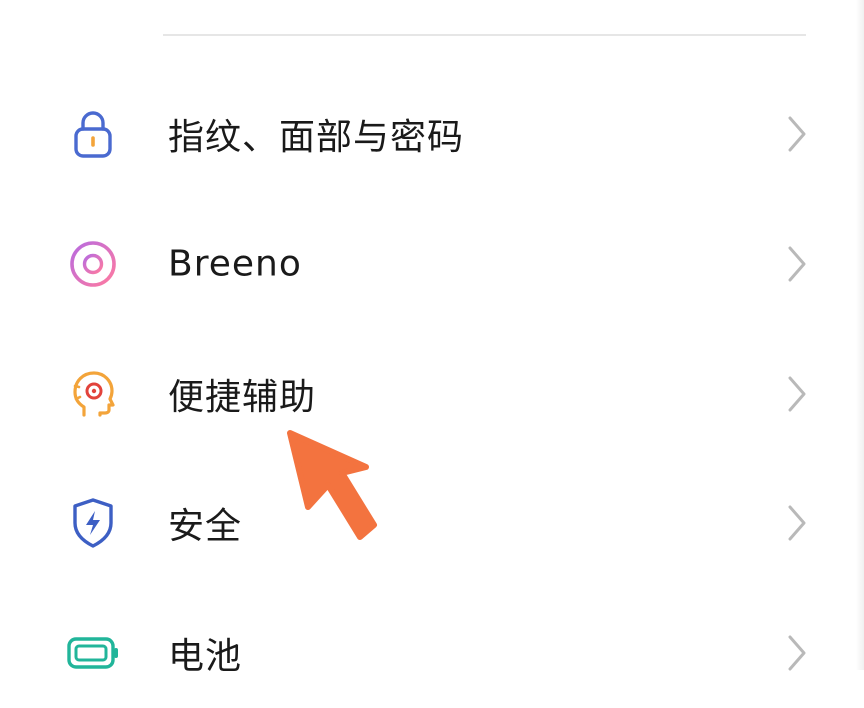  I want to click on shield-bolt-icon, so click(93, 523).